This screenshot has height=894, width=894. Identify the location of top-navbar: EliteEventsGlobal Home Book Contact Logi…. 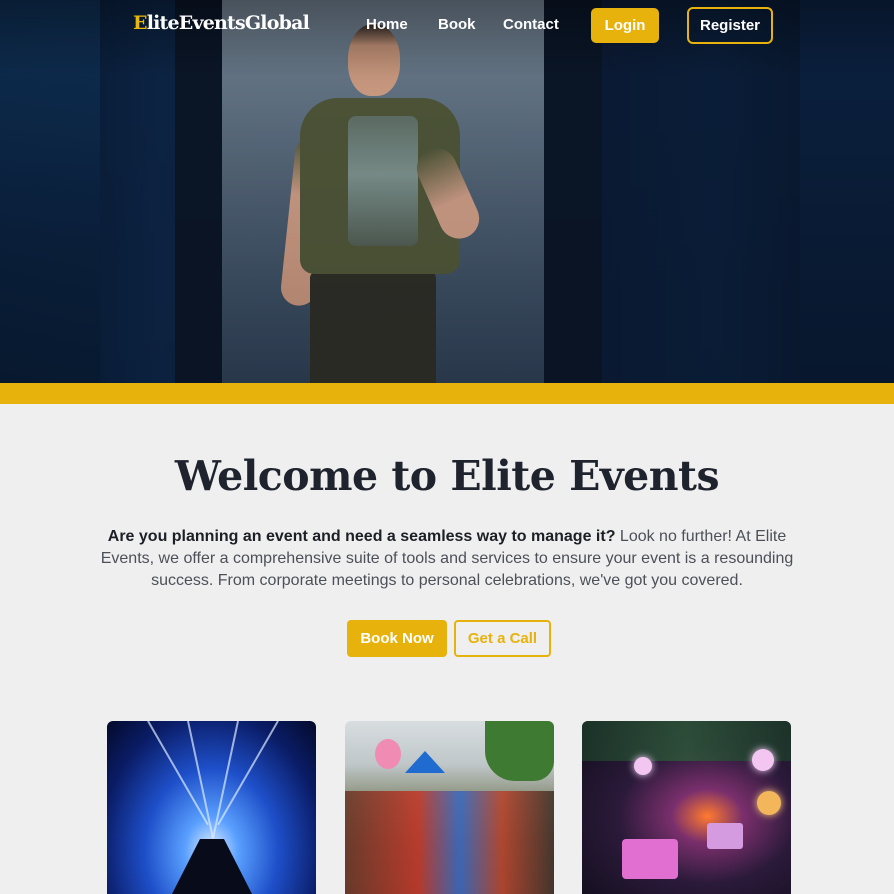
(447, 26).